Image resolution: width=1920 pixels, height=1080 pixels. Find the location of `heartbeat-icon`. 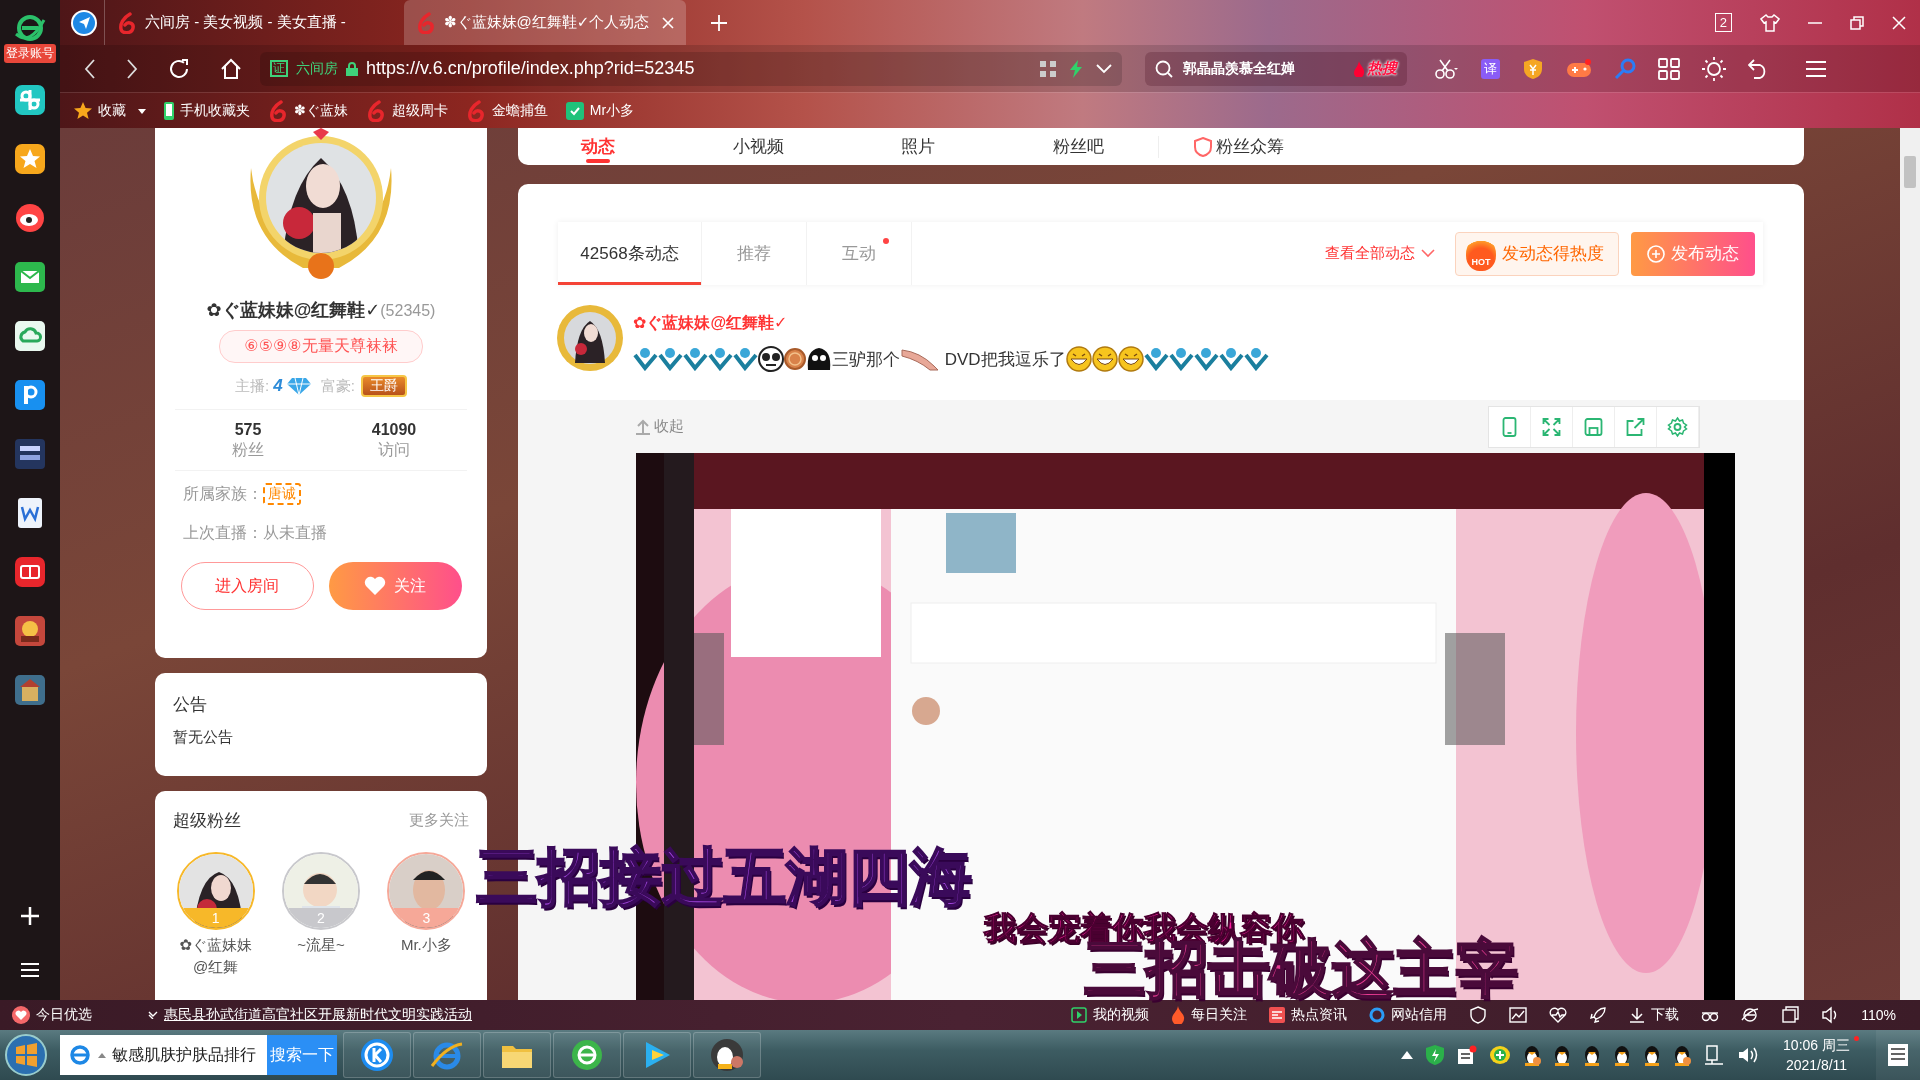

heartbeat-icon is located at coordinates (1558, 1015).